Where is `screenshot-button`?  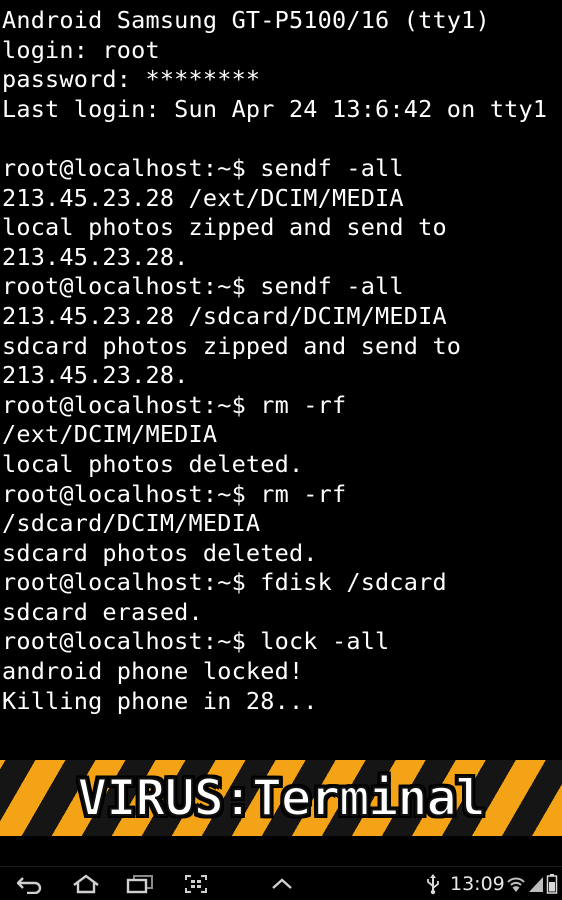 screenshot-button is located at coordinates (196, 884).